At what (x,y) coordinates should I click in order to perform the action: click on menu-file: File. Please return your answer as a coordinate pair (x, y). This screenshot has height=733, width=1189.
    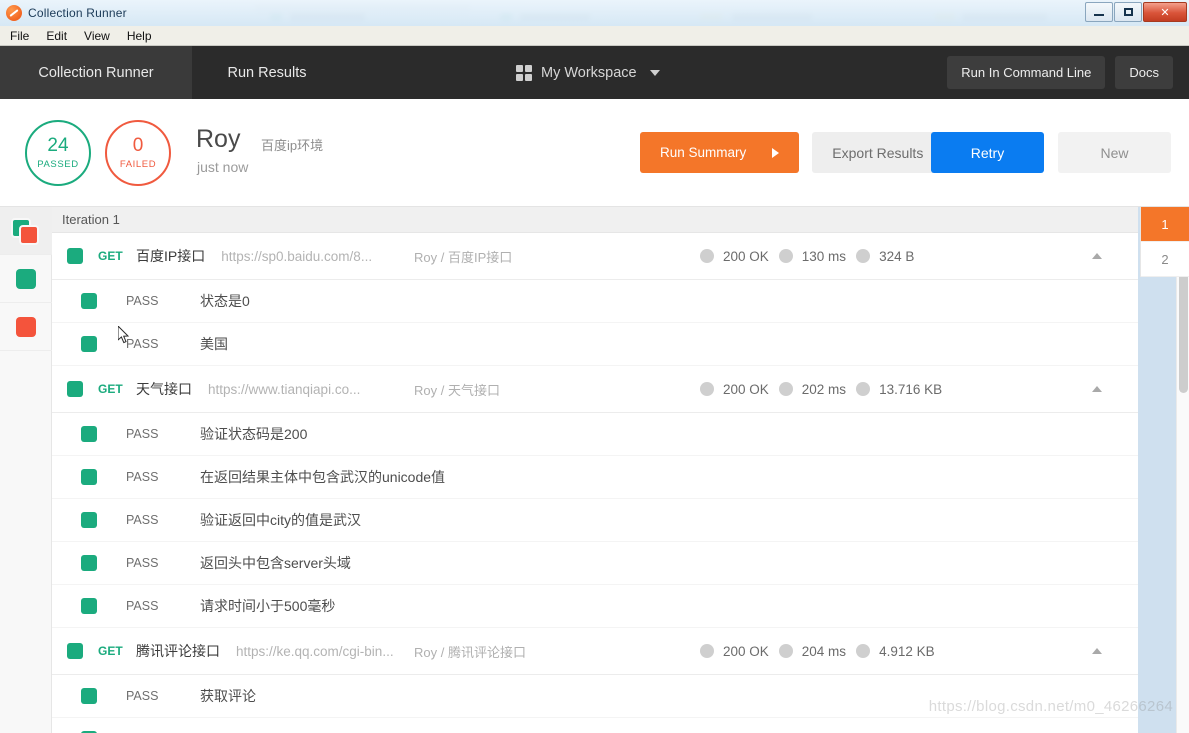
    Looking at the image, I should click on (19, 36).